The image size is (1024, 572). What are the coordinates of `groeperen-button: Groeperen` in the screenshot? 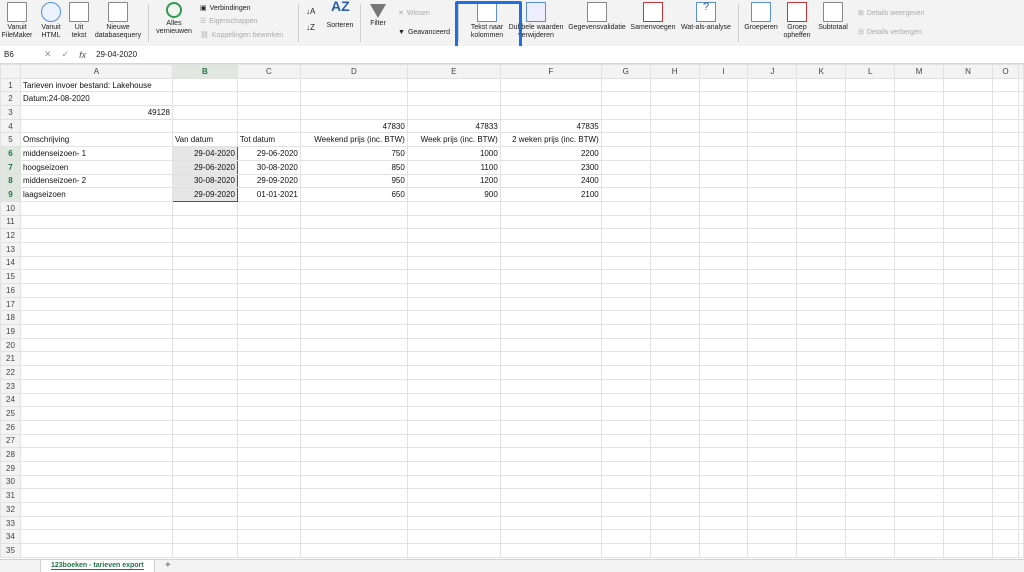 It's located at (761, 17).